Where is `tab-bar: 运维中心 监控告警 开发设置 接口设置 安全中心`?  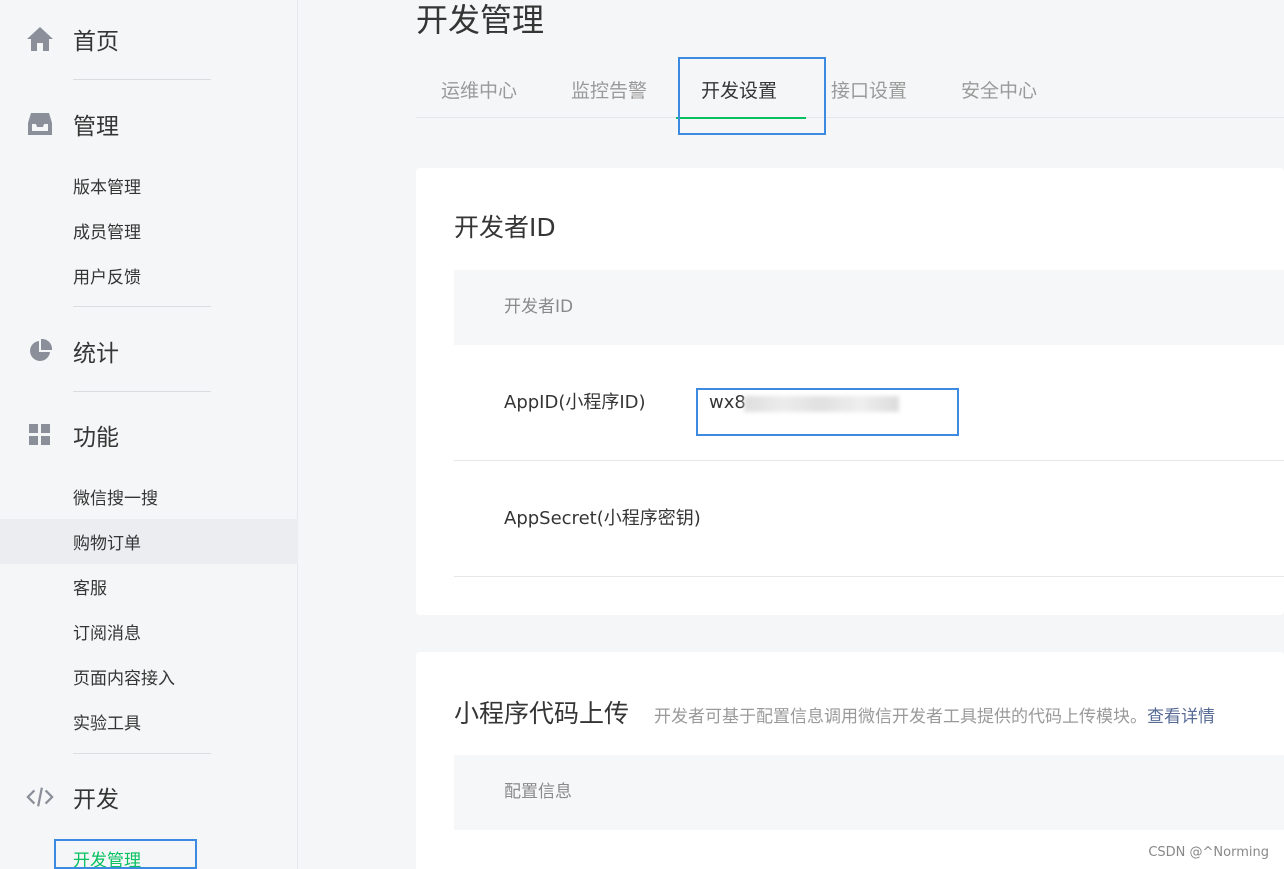
tab-bar: 运维中心 监控告警 开发设置 接口设置 安全中心 is located at coordinates (850, 92).